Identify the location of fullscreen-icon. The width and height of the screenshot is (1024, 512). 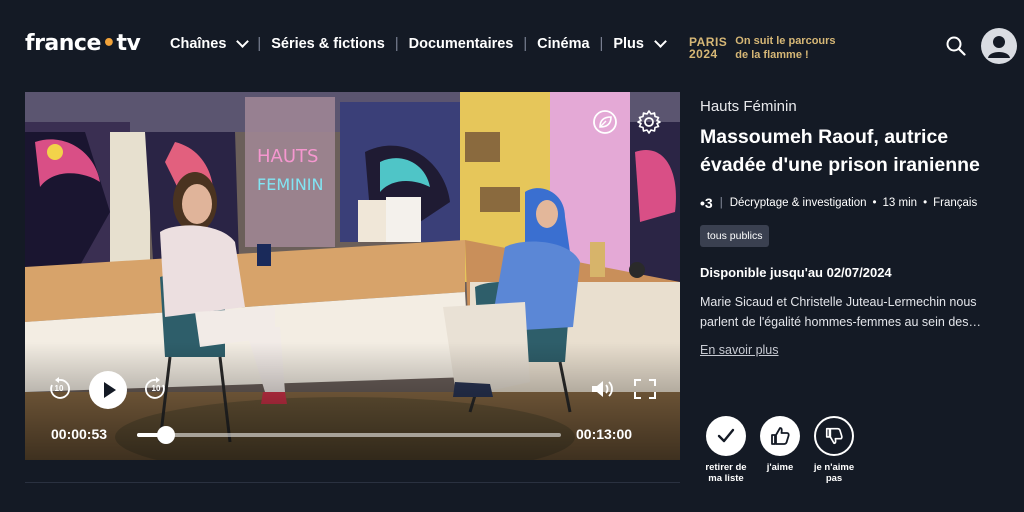
(645, 389).